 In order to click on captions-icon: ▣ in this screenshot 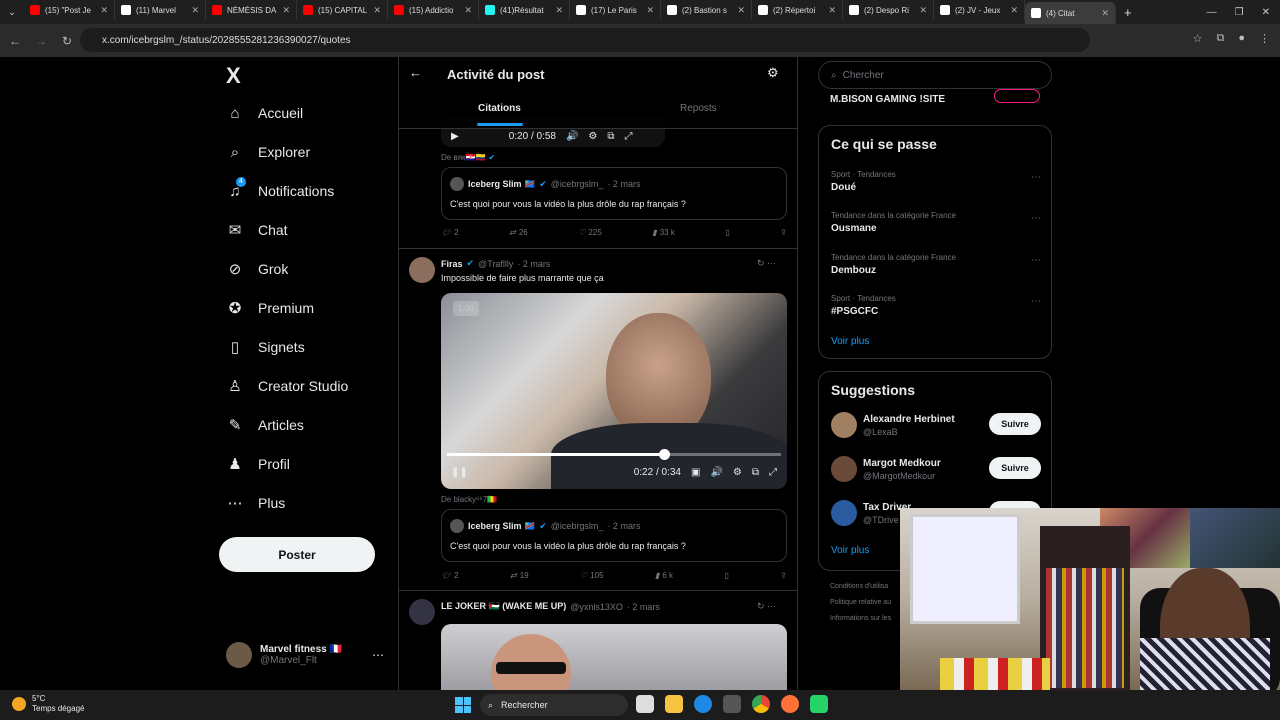, I will do `click(695, 472)`.